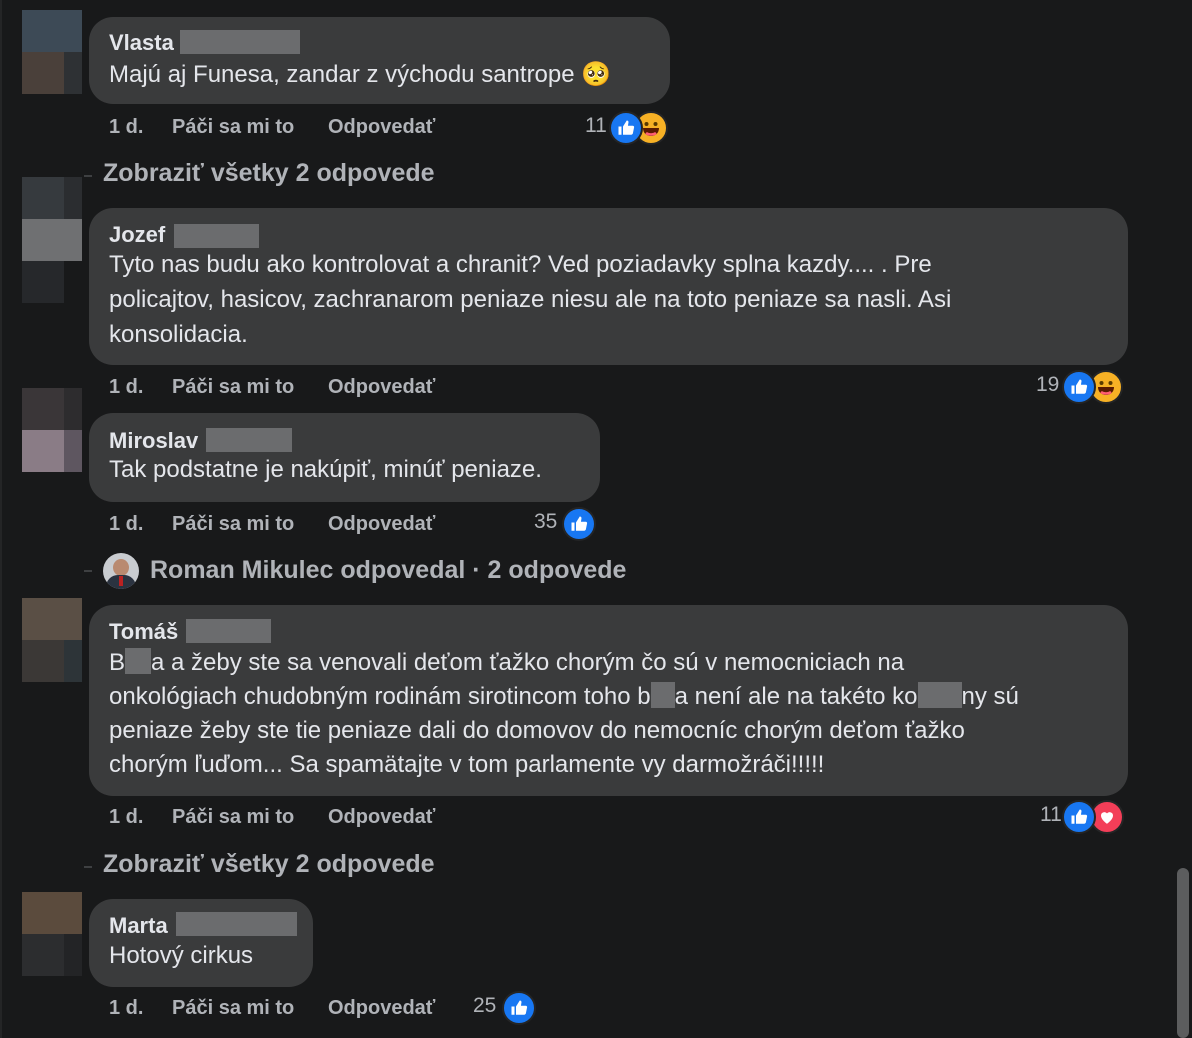 Image resolution: width=1192 pixels, height=1038 pixels. I want to click on scrollbar-thumb, so click(1183, 953).